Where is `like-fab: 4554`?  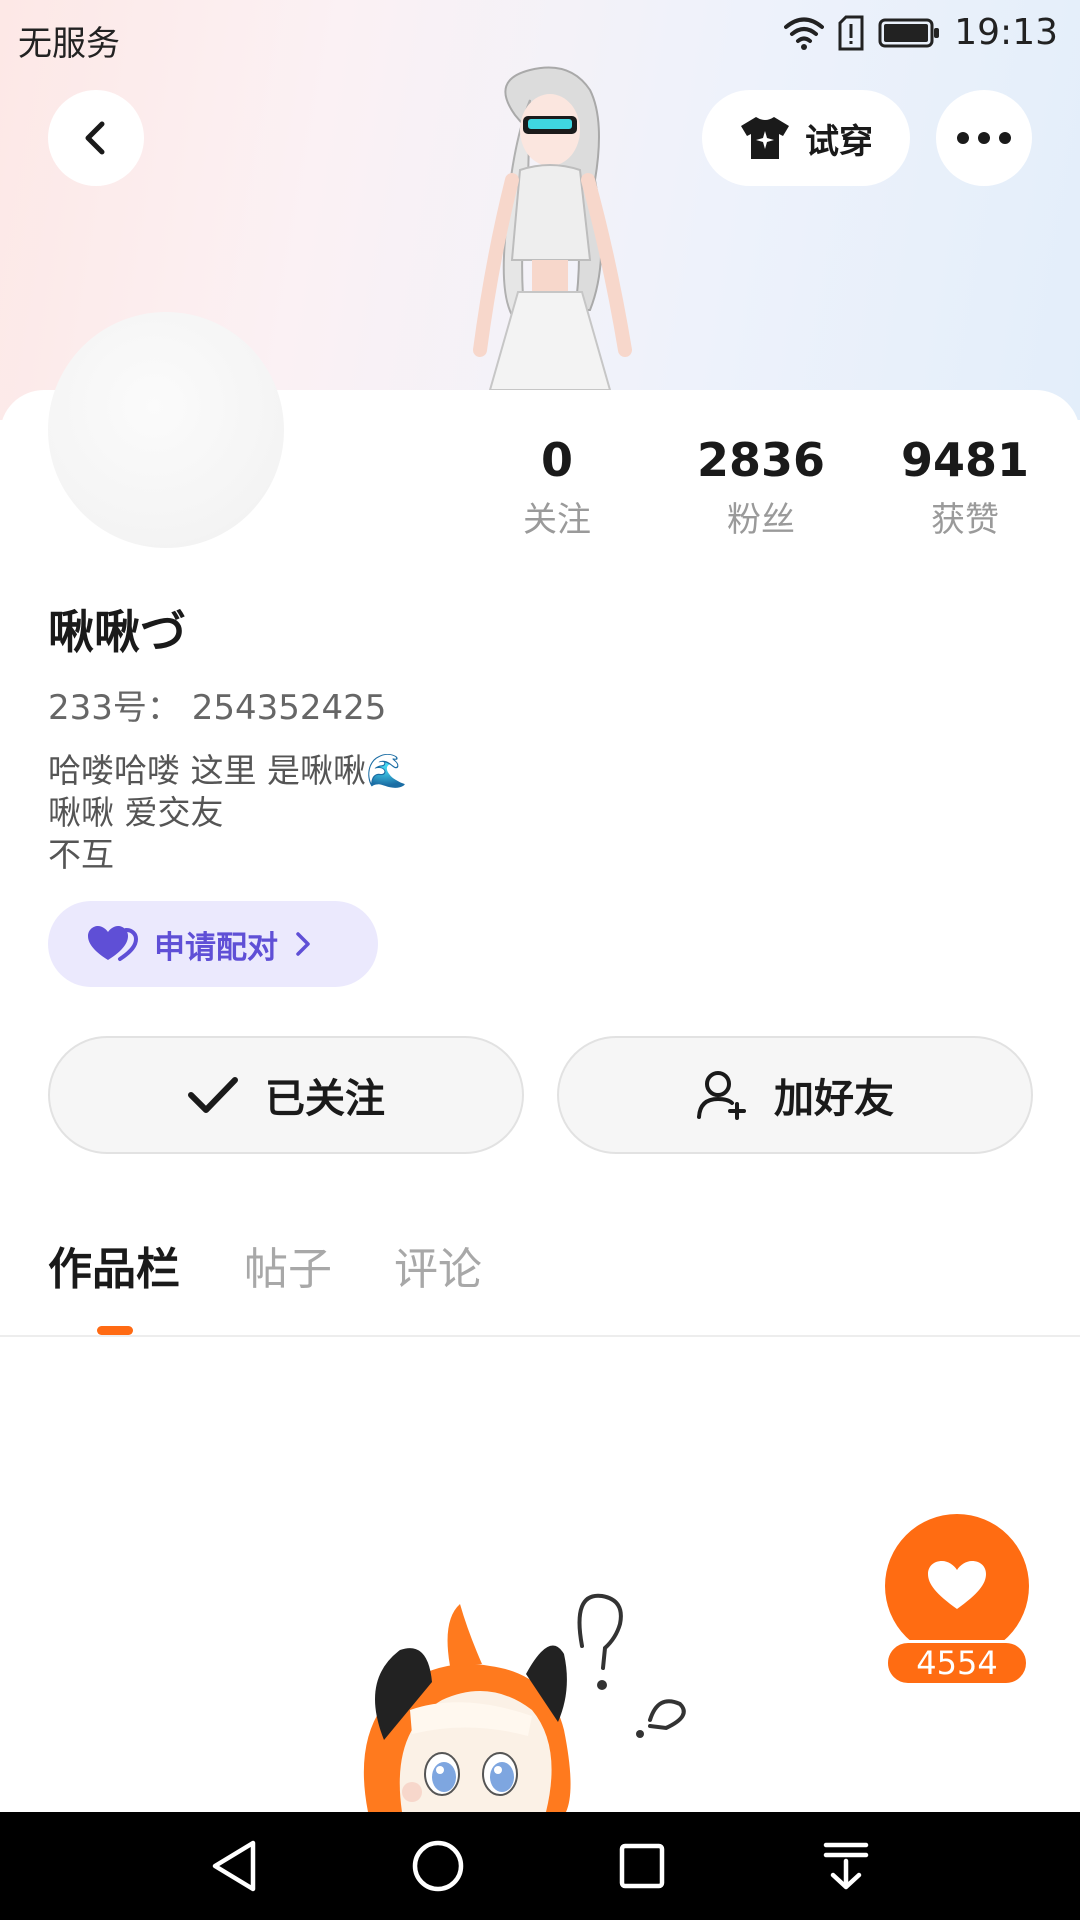 like-fab: 4554 is located at coordinates (957, 1602).